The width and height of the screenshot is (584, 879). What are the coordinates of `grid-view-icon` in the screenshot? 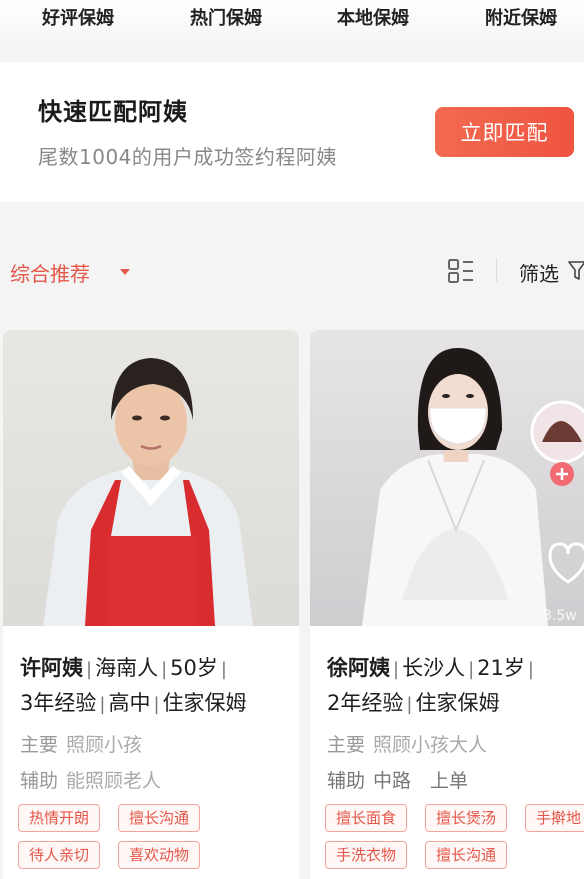 It's located at (461, 271).